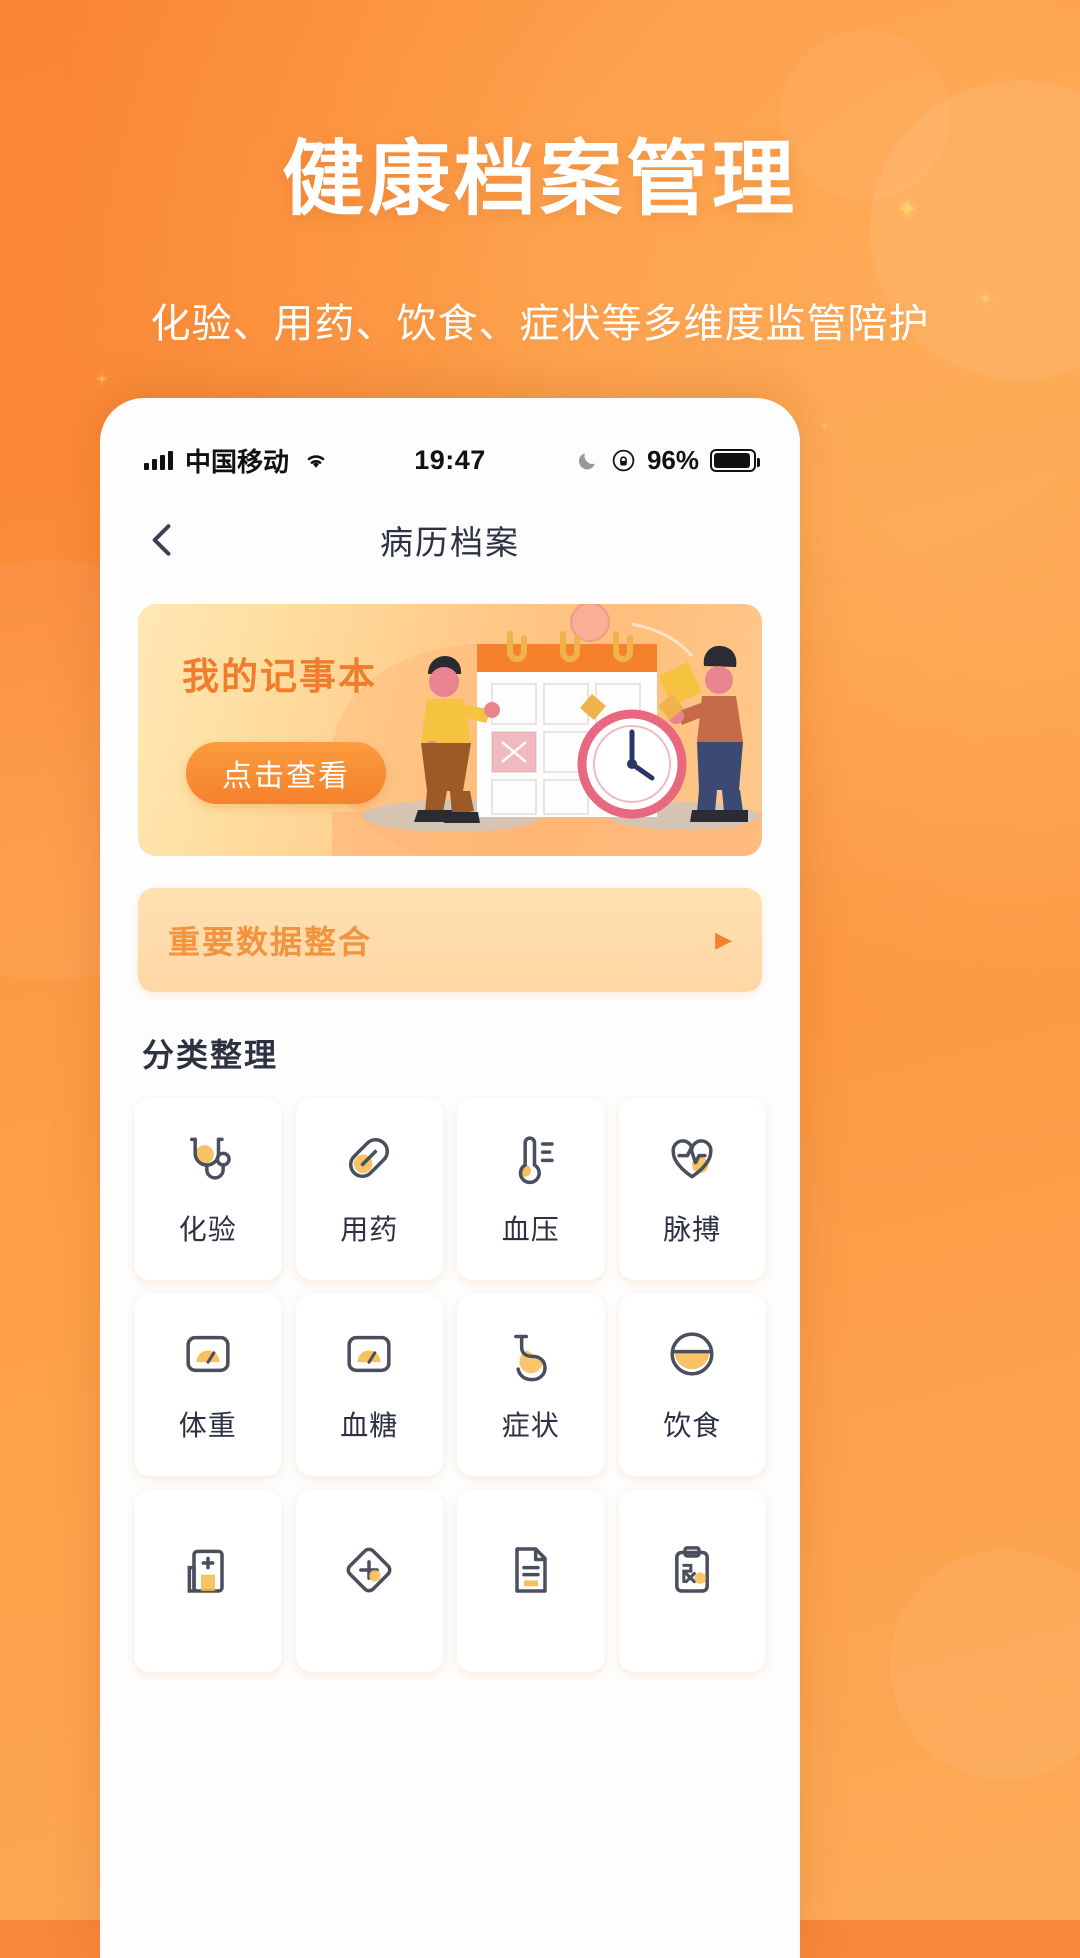 The width and height of the screenshot is (1080, 1958). I want to click on heart-pulse-icon, so click(692, 1159).